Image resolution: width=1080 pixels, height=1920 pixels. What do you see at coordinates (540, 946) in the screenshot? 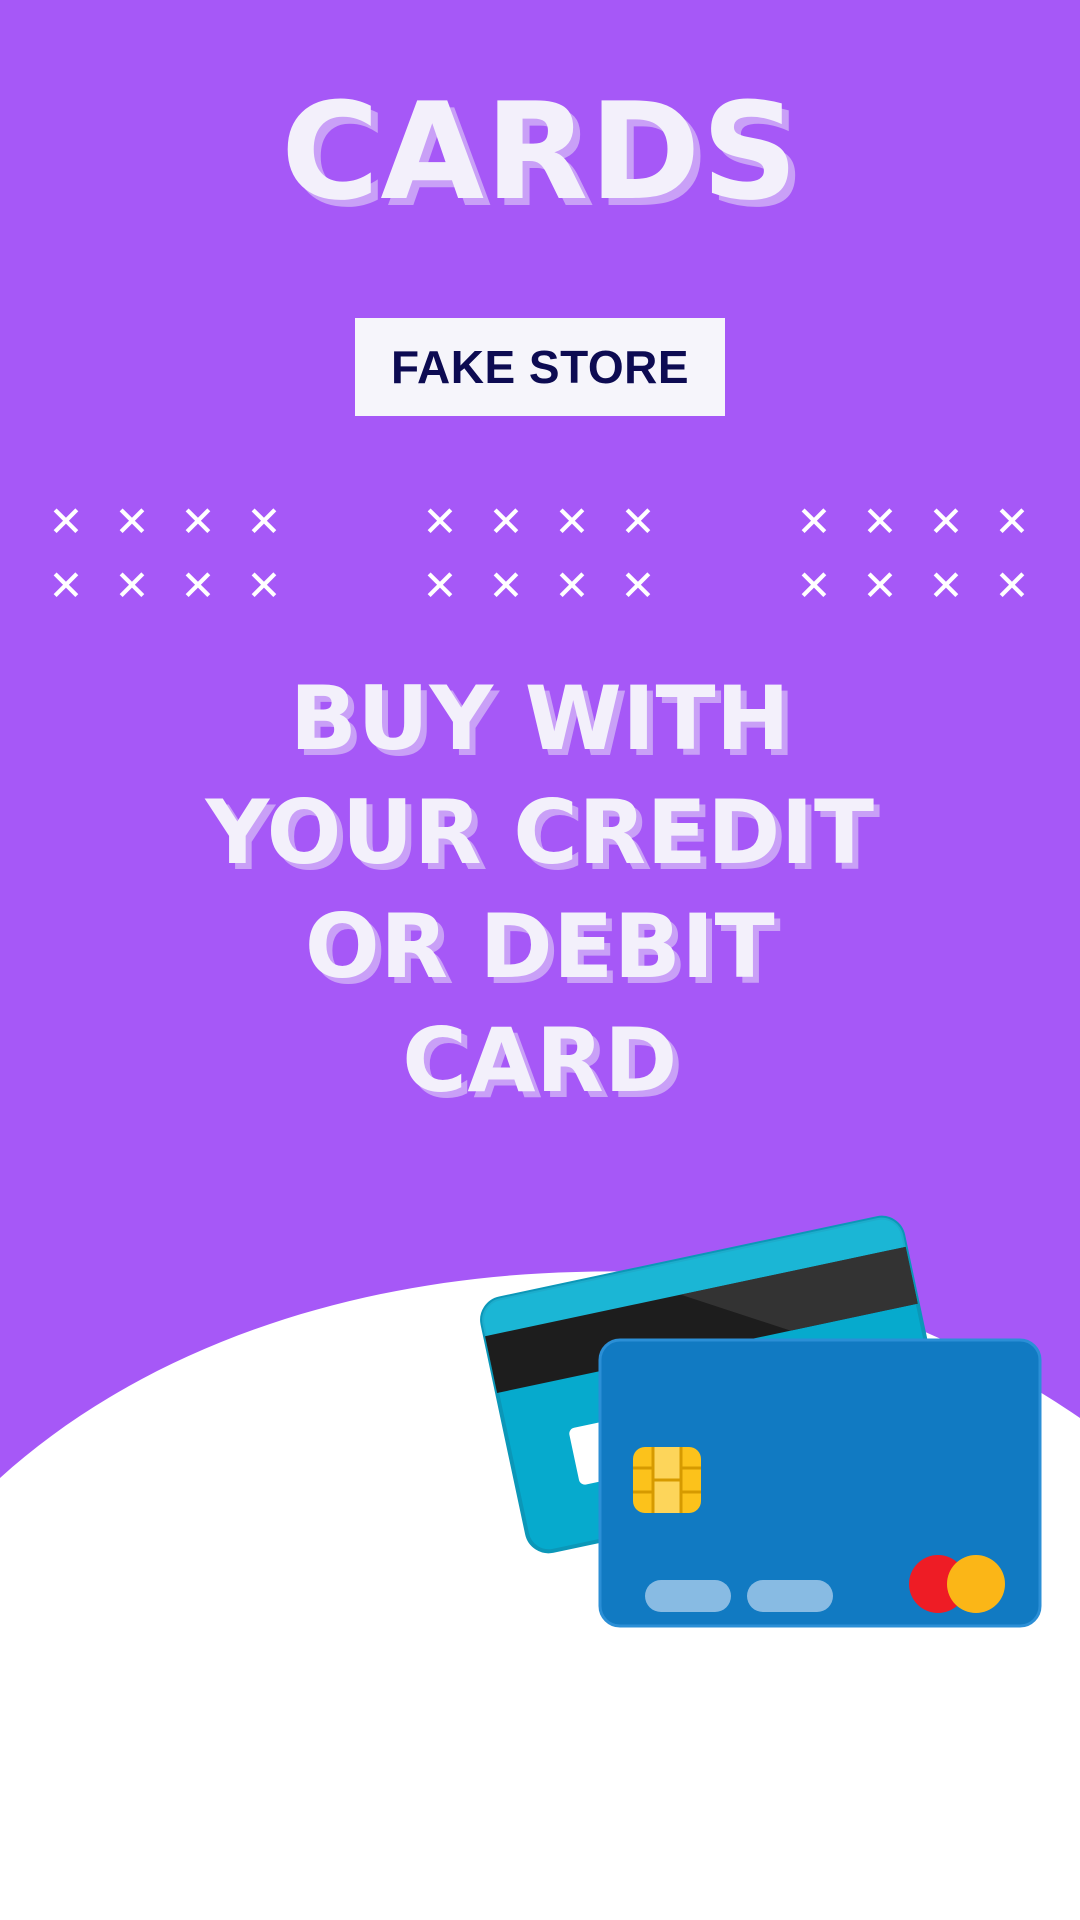
I see `tagline-line: OR DEBIT` at bounding box center [540, 946].